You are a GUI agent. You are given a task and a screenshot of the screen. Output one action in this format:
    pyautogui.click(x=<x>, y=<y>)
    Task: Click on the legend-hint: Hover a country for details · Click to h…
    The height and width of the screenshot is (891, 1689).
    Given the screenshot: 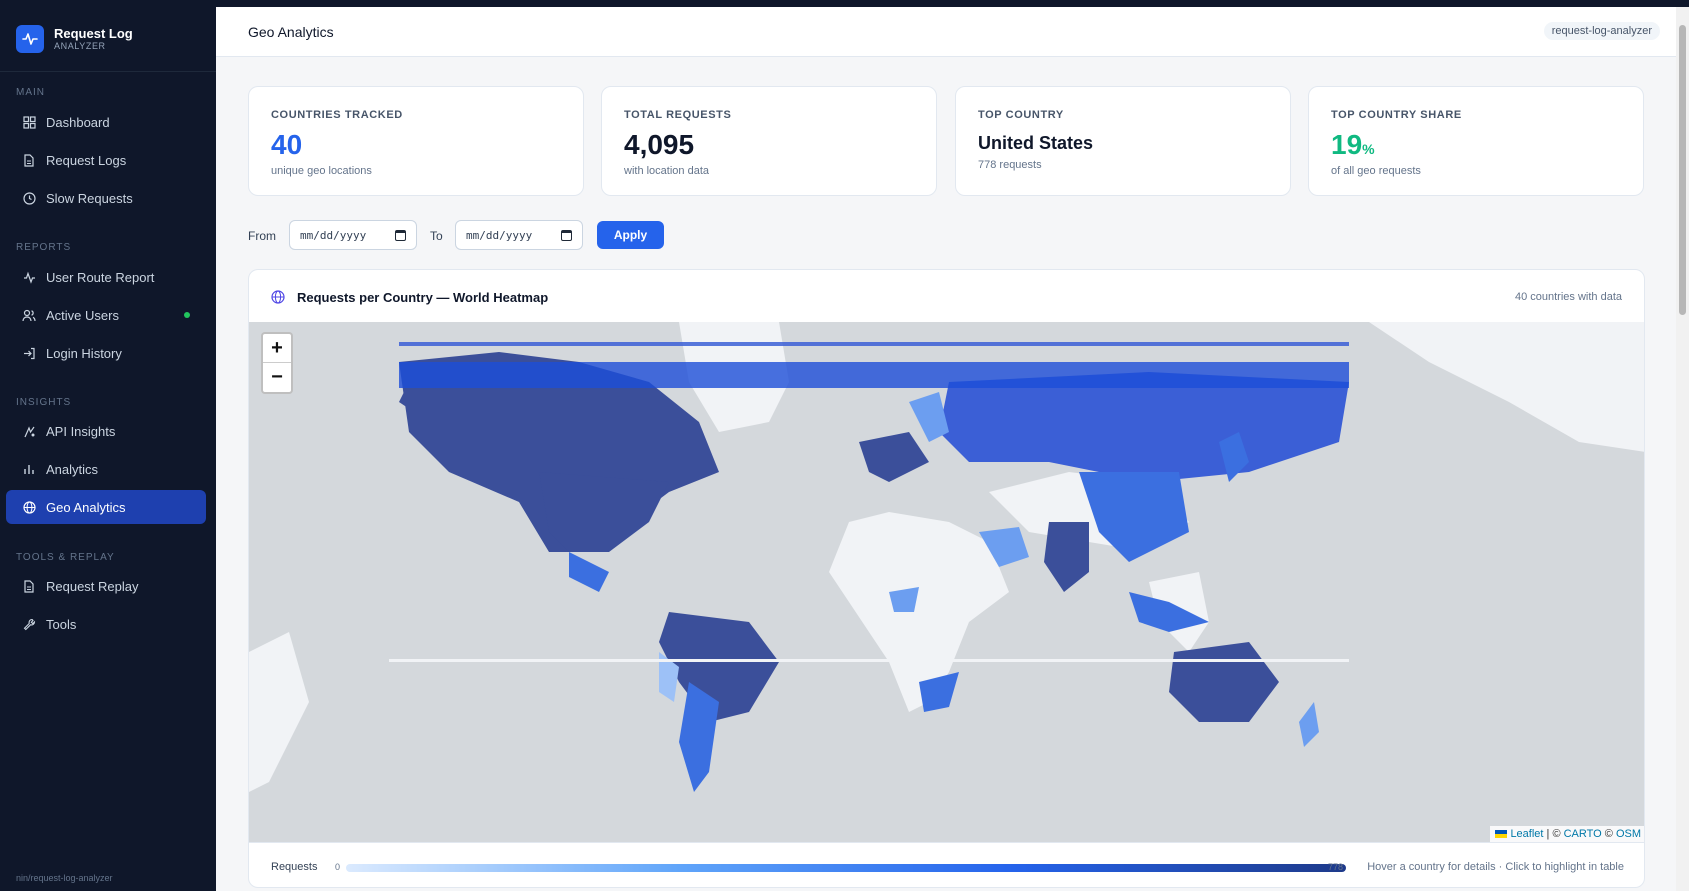 What is the action you would take?
    pyautogui.click(x=1495, y=867)
    